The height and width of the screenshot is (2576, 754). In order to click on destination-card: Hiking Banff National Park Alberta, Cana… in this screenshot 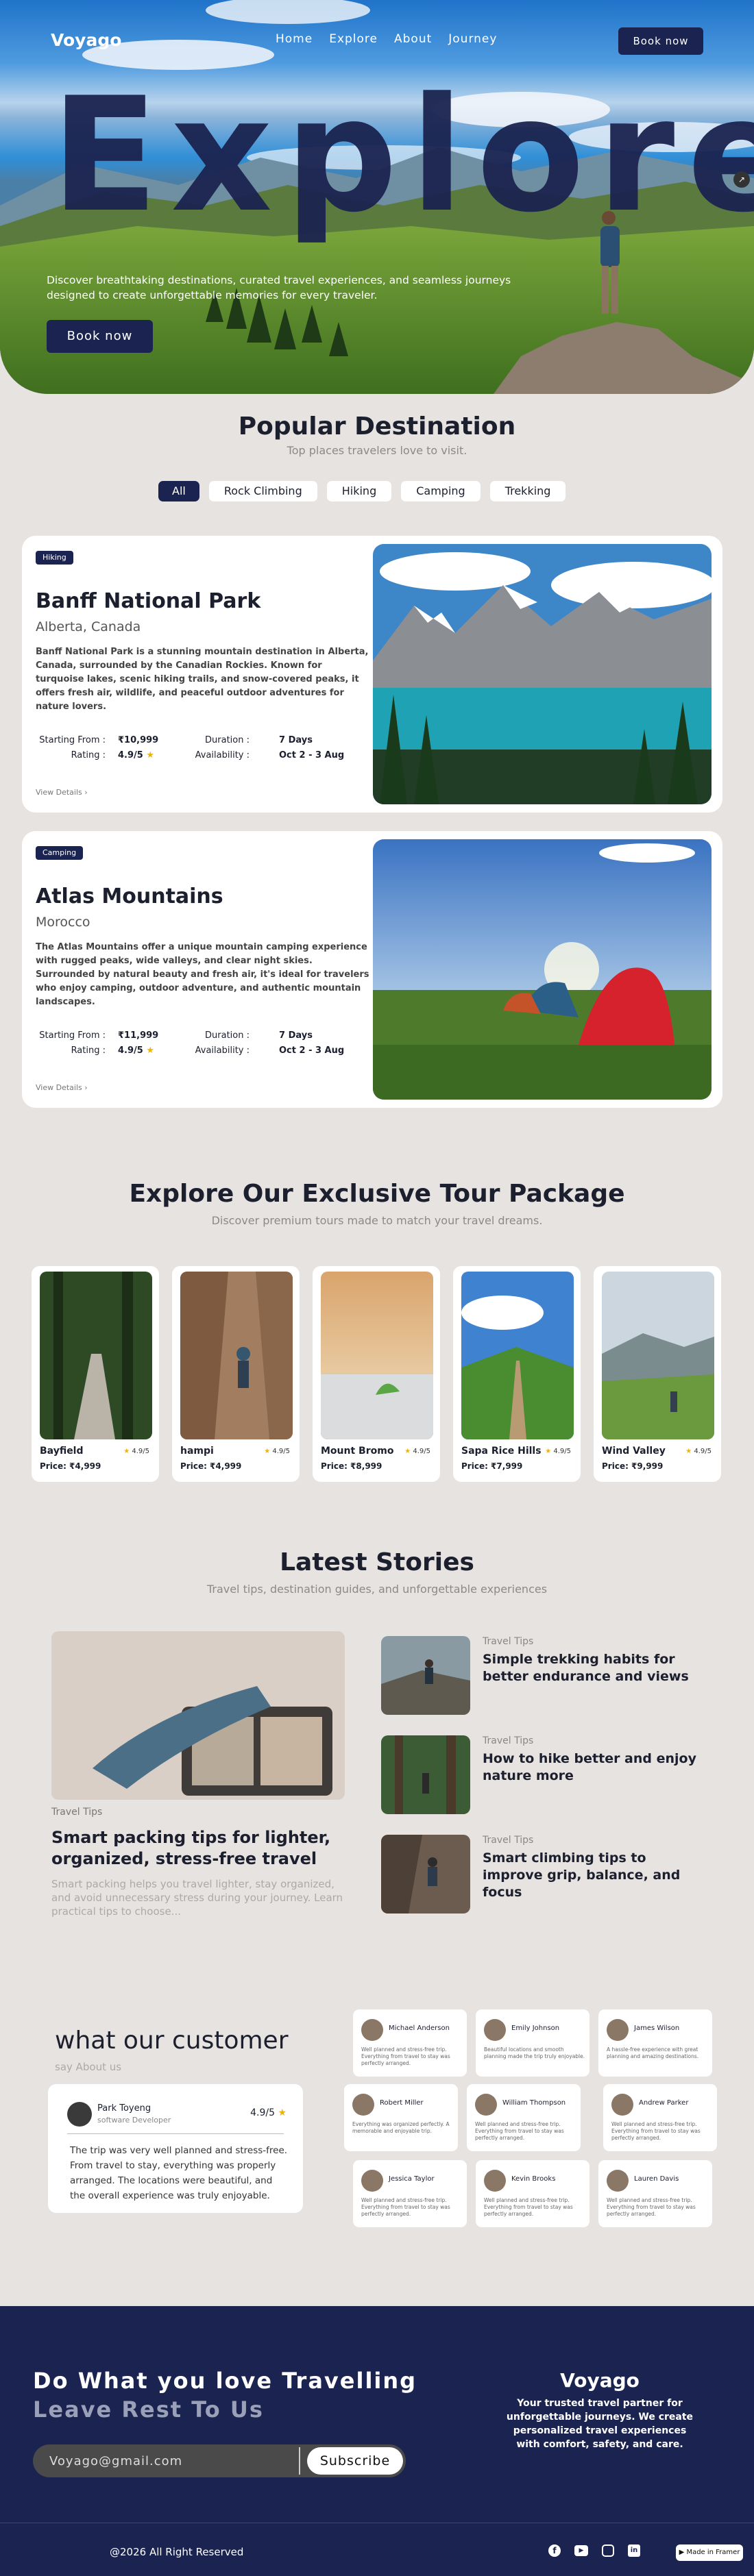, I will do `click(372, 674)`.